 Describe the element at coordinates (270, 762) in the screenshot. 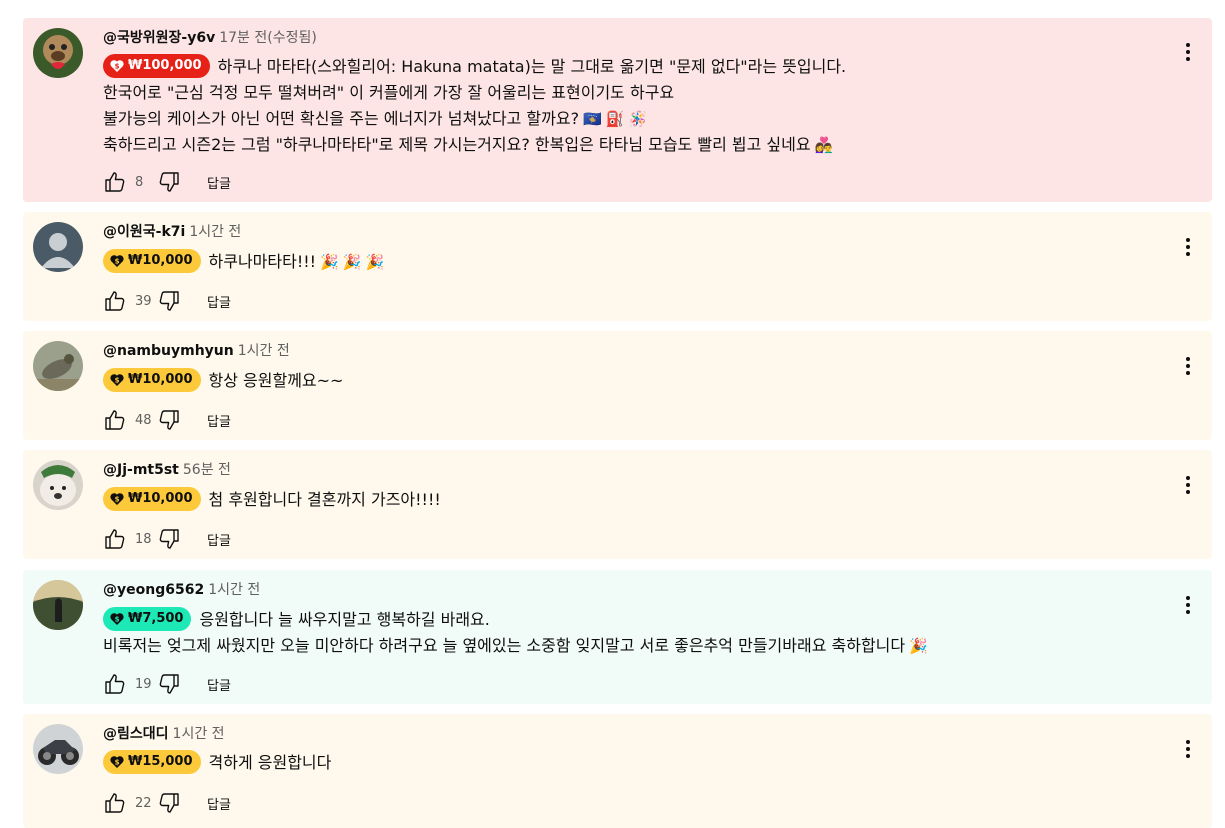

I see `comment-text-line: 격하게 응원합니다` at that location.